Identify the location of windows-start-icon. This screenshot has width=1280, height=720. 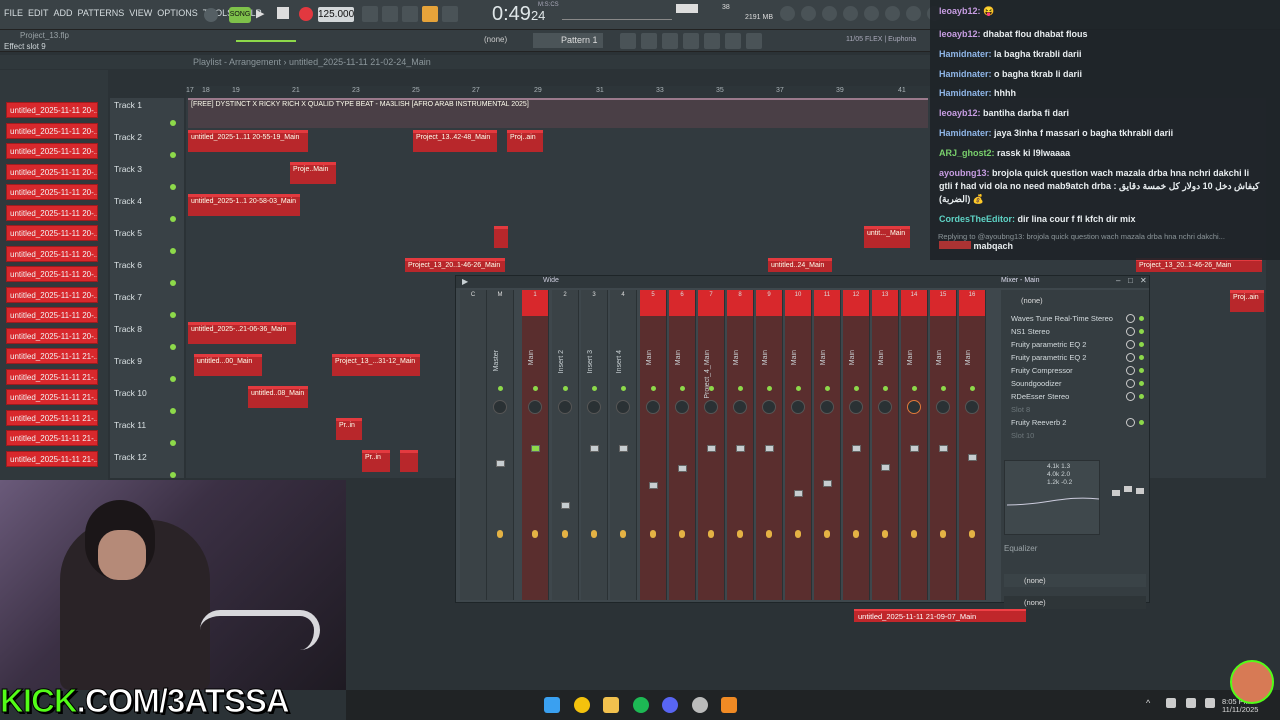
(552, 705).